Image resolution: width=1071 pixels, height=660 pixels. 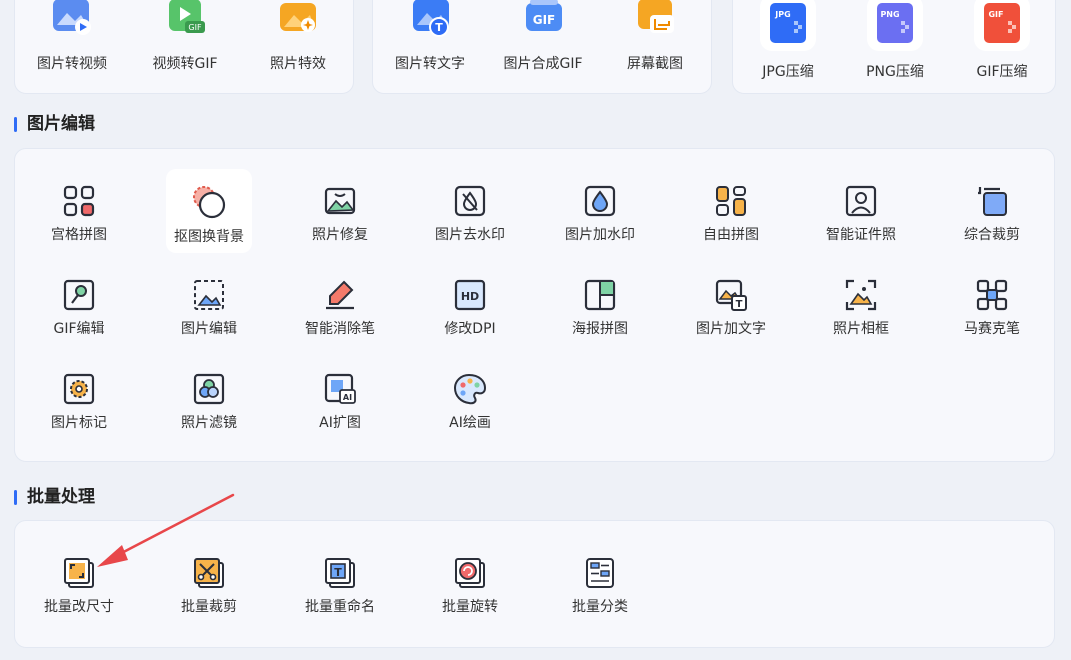 I want to click on tool-crop: 综合裁剪, so click(x=992, y=214).